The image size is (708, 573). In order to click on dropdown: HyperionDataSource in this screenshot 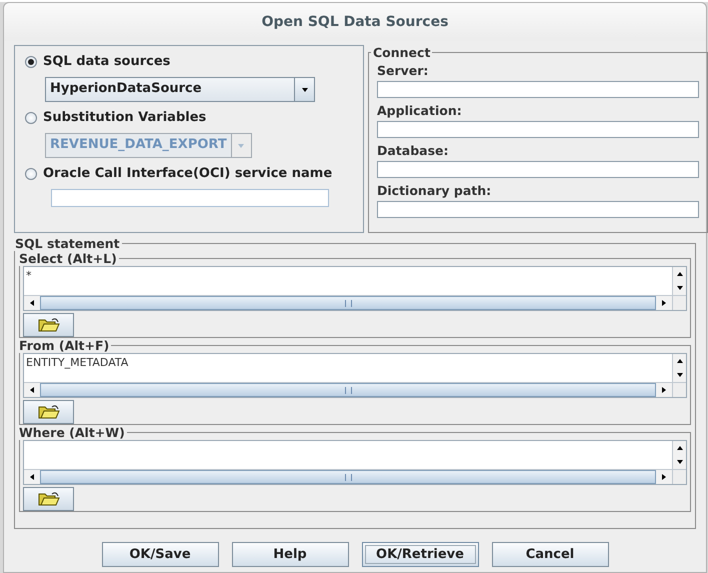, I will do `click(180, 89)`.